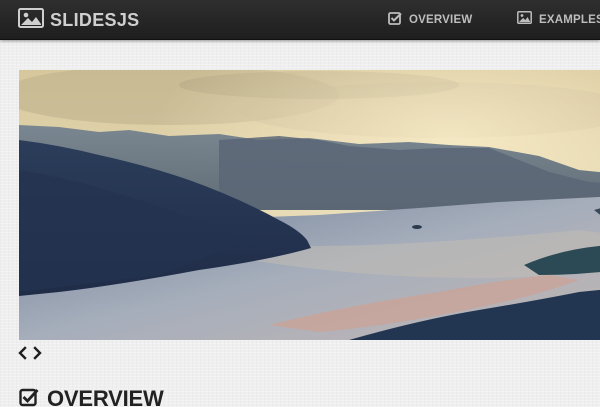 Image resolution: width=600 pixels, height=407 pixels. What do you see at coordinates (105, 396) in the screenshot?
I see `section-title: OVERVIEW` at bounding box center [105, 396].